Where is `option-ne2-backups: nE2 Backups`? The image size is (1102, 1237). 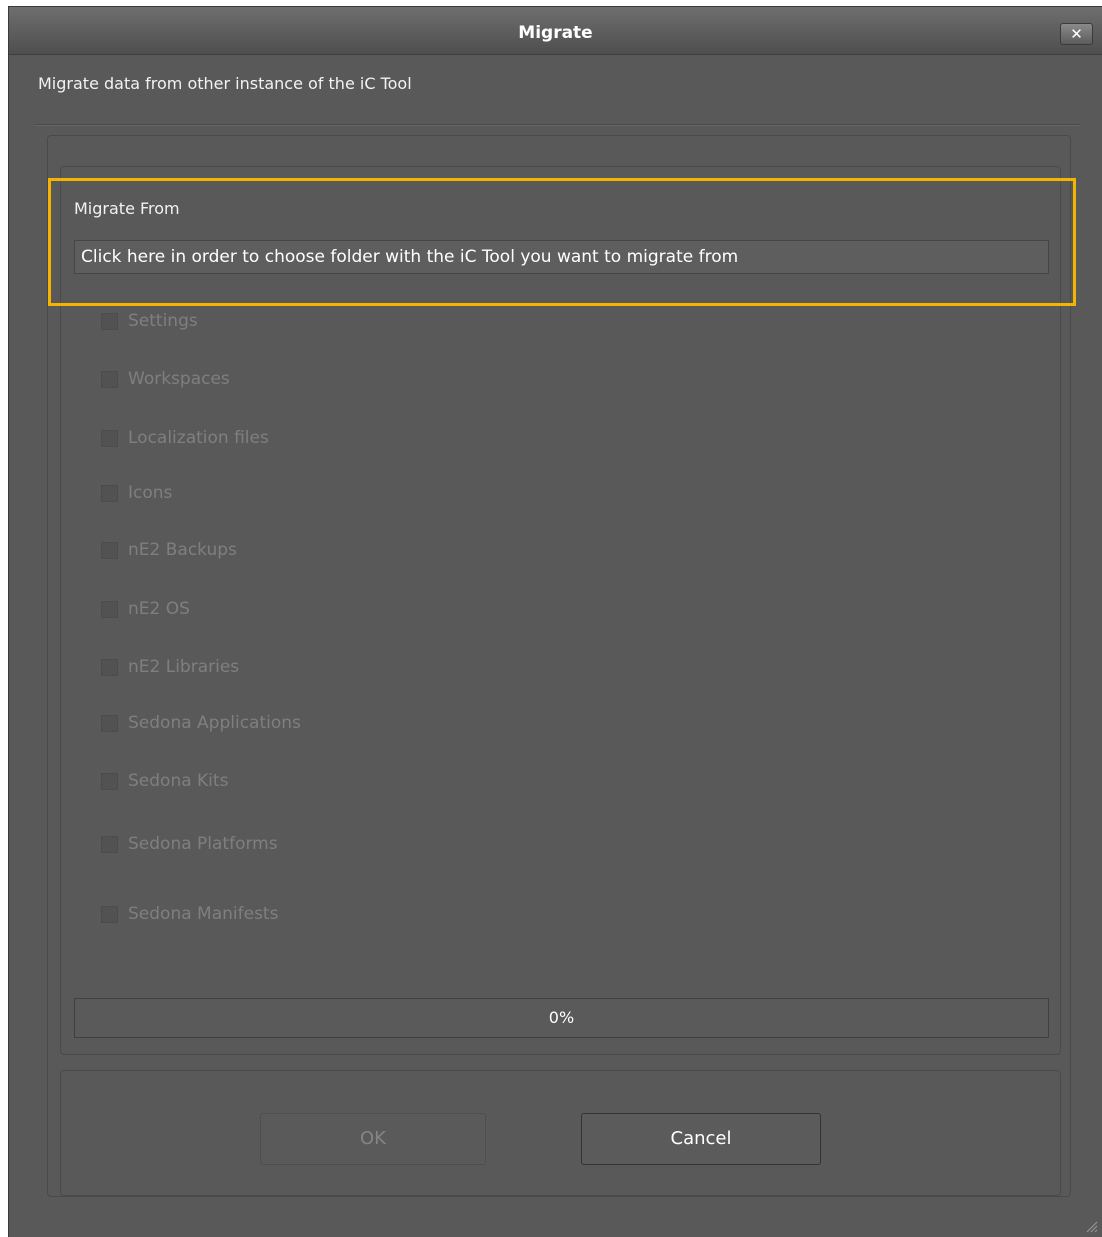
option-ne2-backups: nE2 Backups is located at coordinates (169, 550).